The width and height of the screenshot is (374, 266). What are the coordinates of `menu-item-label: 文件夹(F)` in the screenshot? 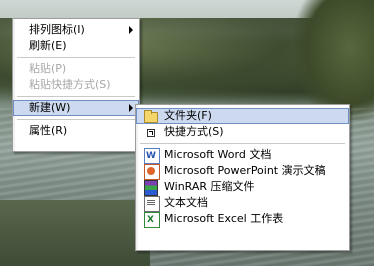 It's located at (188, 115).